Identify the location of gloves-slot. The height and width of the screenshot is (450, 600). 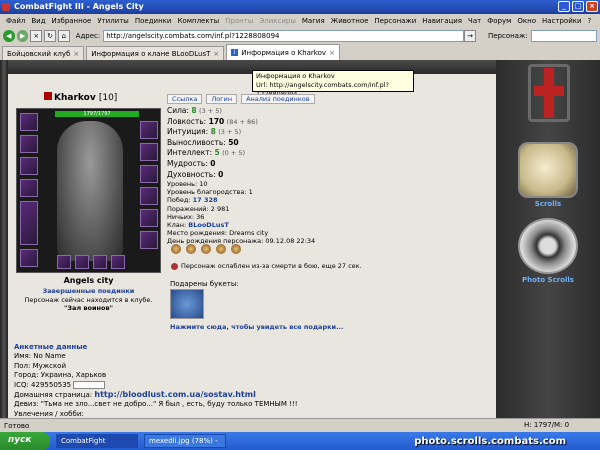
(149, 174).